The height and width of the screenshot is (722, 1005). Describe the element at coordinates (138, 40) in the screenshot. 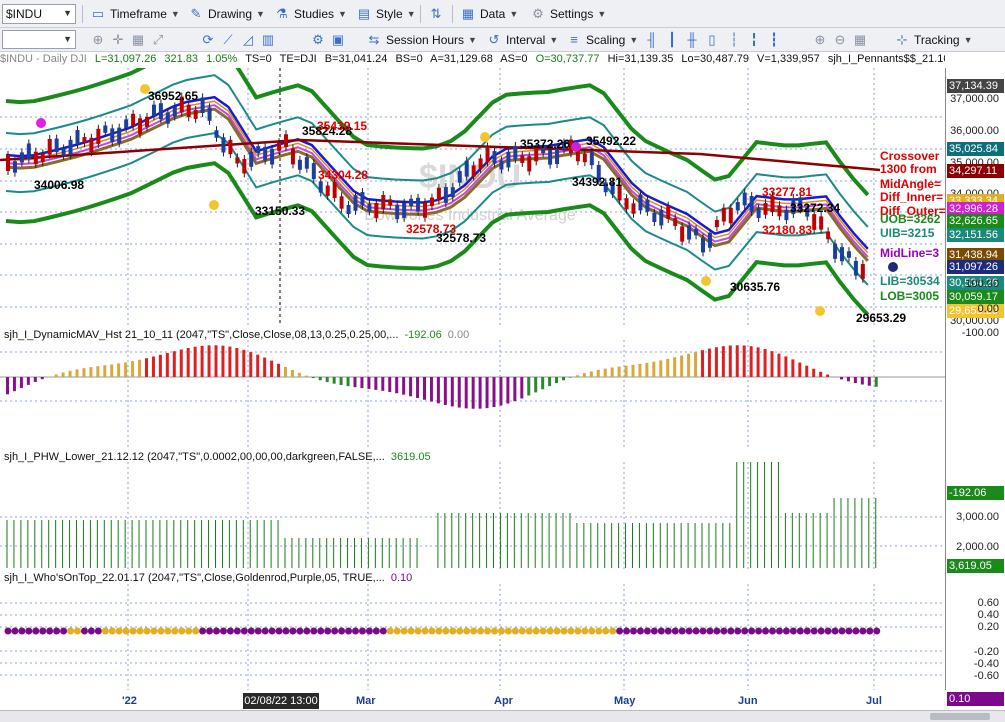

I see `grid-icon: ▦` at that location.